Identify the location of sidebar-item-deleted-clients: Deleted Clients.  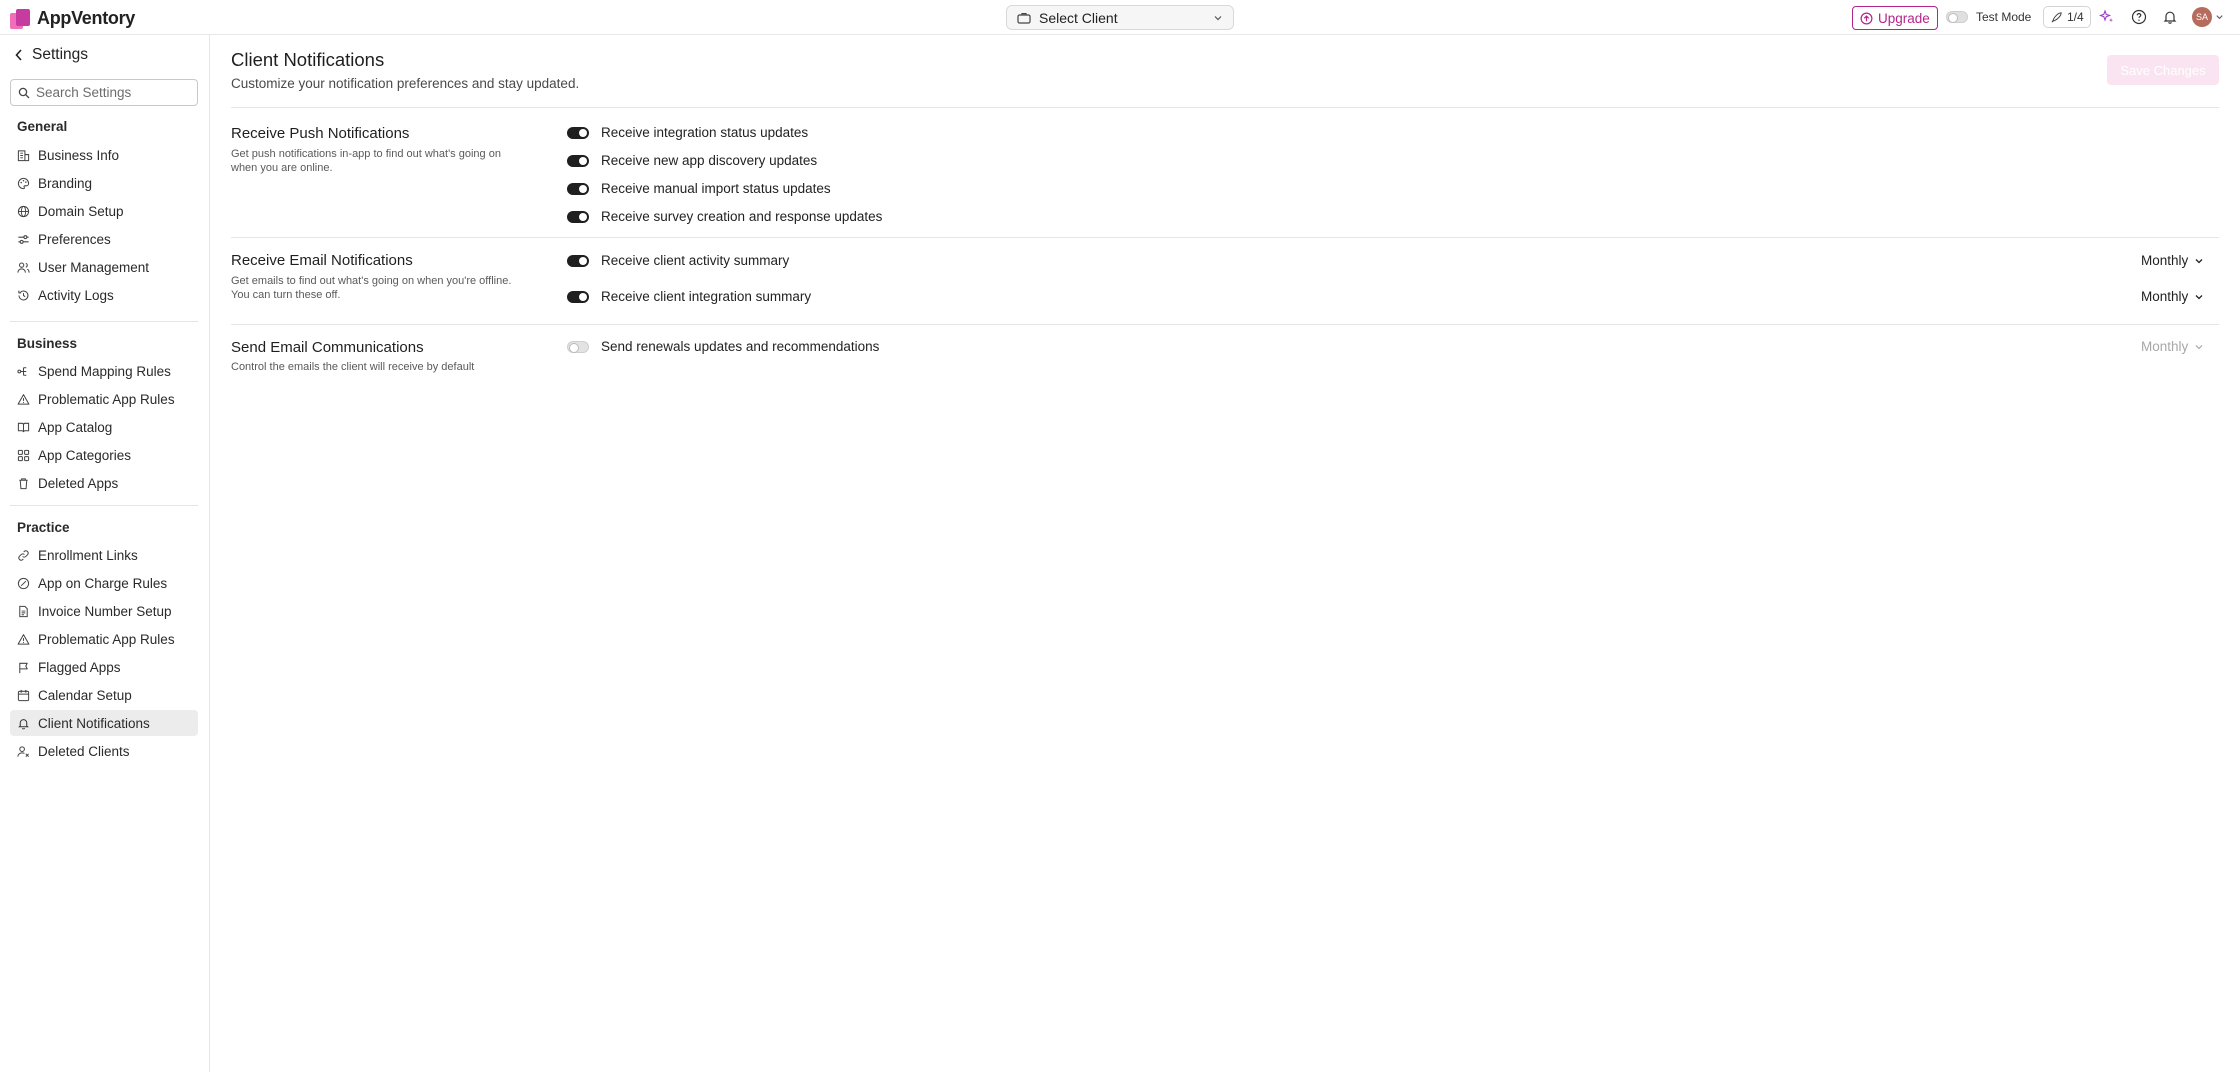
(104, 751).